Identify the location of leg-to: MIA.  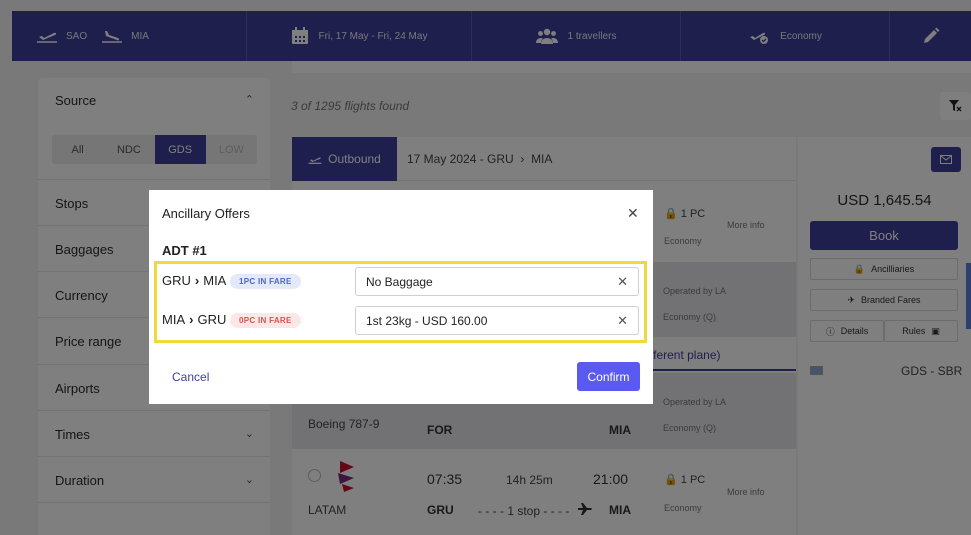
(215, 280).